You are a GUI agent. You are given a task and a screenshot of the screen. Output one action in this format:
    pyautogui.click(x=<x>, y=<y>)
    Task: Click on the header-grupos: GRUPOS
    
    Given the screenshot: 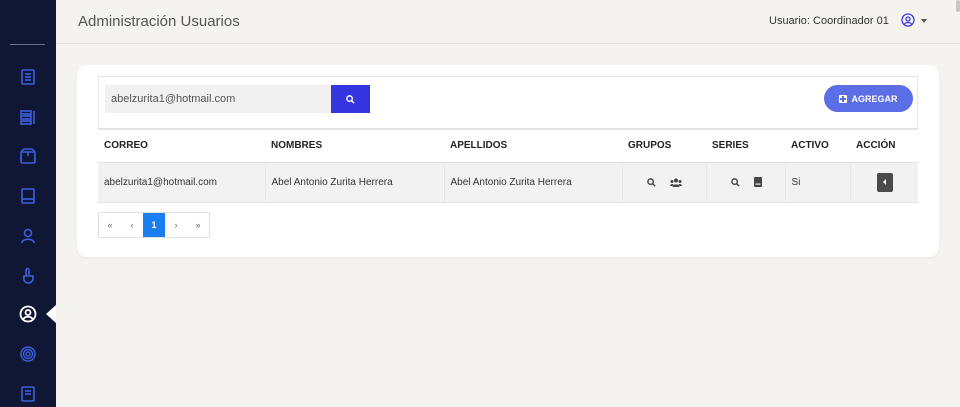 What is the action you would take?
    pyautogui.click(x=650, y=146)
    